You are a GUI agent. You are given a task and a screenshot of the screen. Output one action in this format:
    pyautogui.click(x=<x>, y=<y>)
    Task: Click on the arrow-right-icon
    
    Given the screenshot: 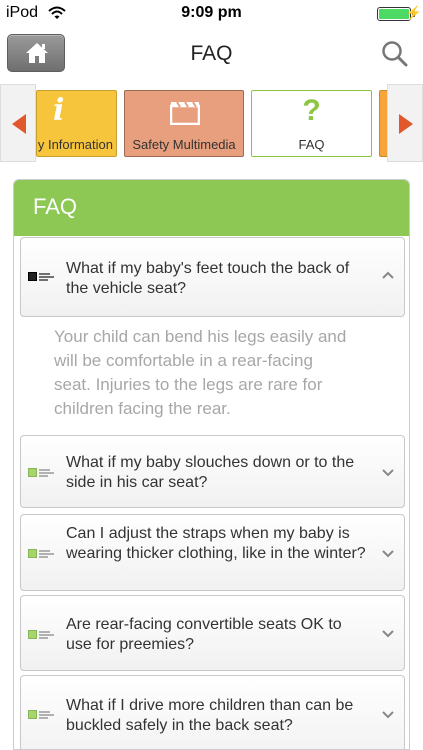 What is the action you would take?
    pyautogui.click(x=406, y=124)
    